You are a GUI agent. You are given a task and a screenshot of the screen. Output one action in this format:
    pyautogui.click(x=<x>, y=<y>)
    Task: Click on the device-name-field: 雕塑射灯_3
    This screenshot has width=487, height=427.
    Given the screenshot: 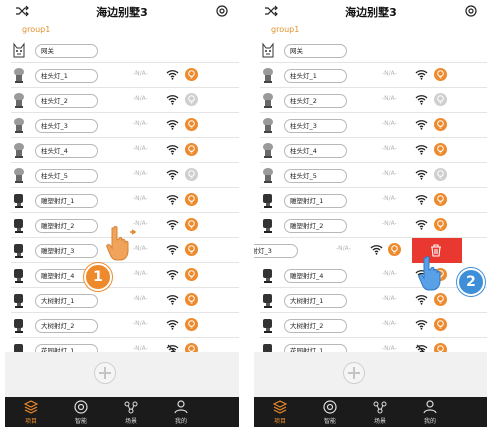 What is the action you would take?
    pyautogui.click(x=66, y=251)
    